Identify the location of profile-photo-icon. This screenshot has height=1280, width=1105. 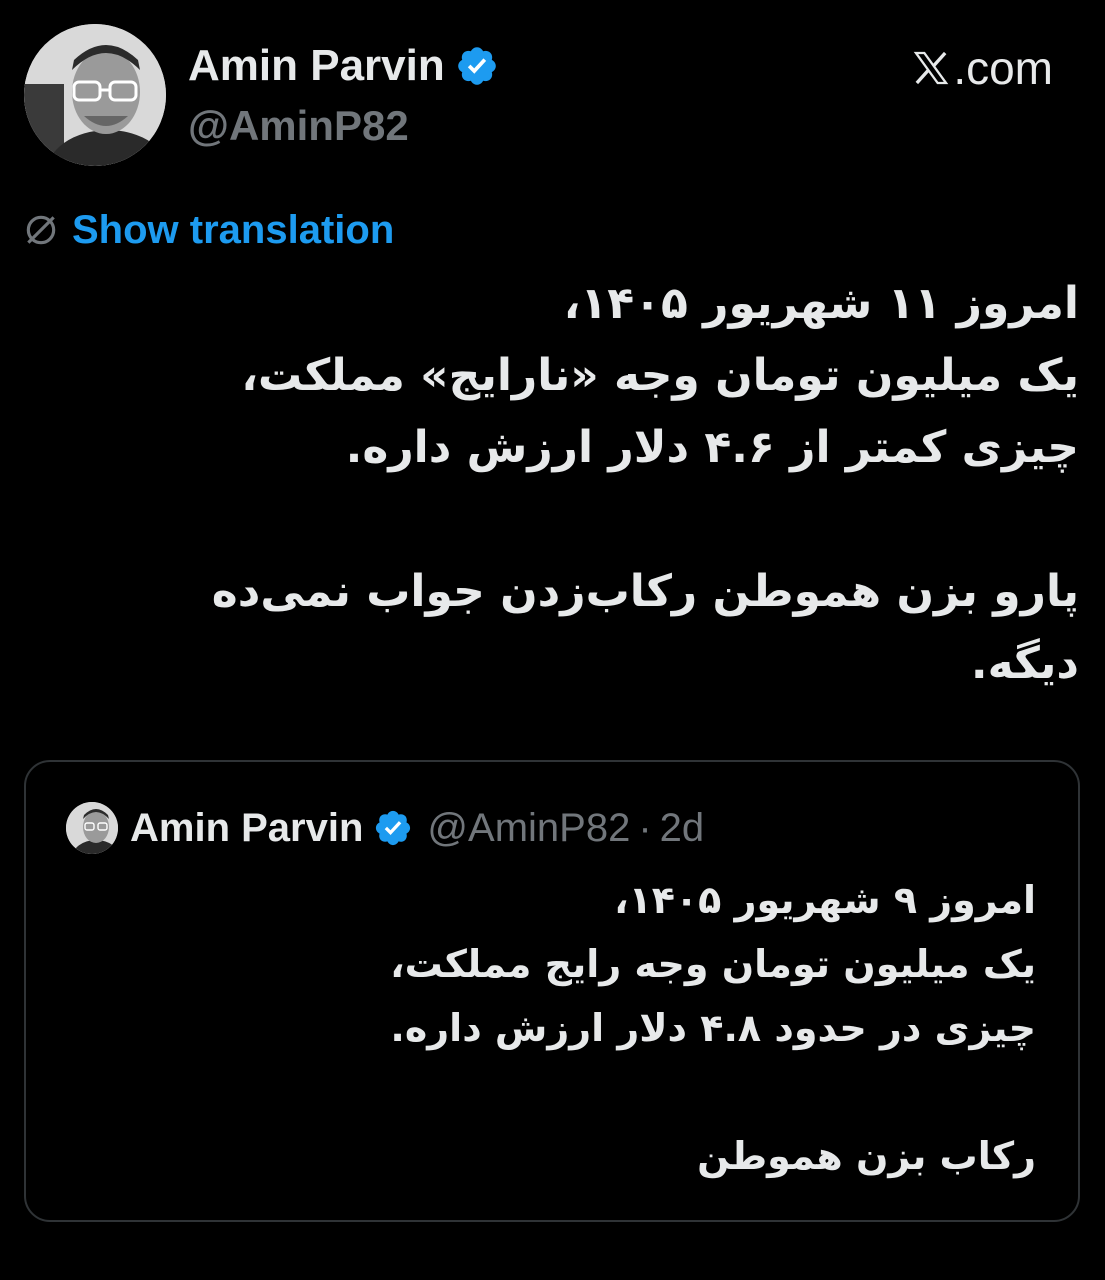
(95, 95).